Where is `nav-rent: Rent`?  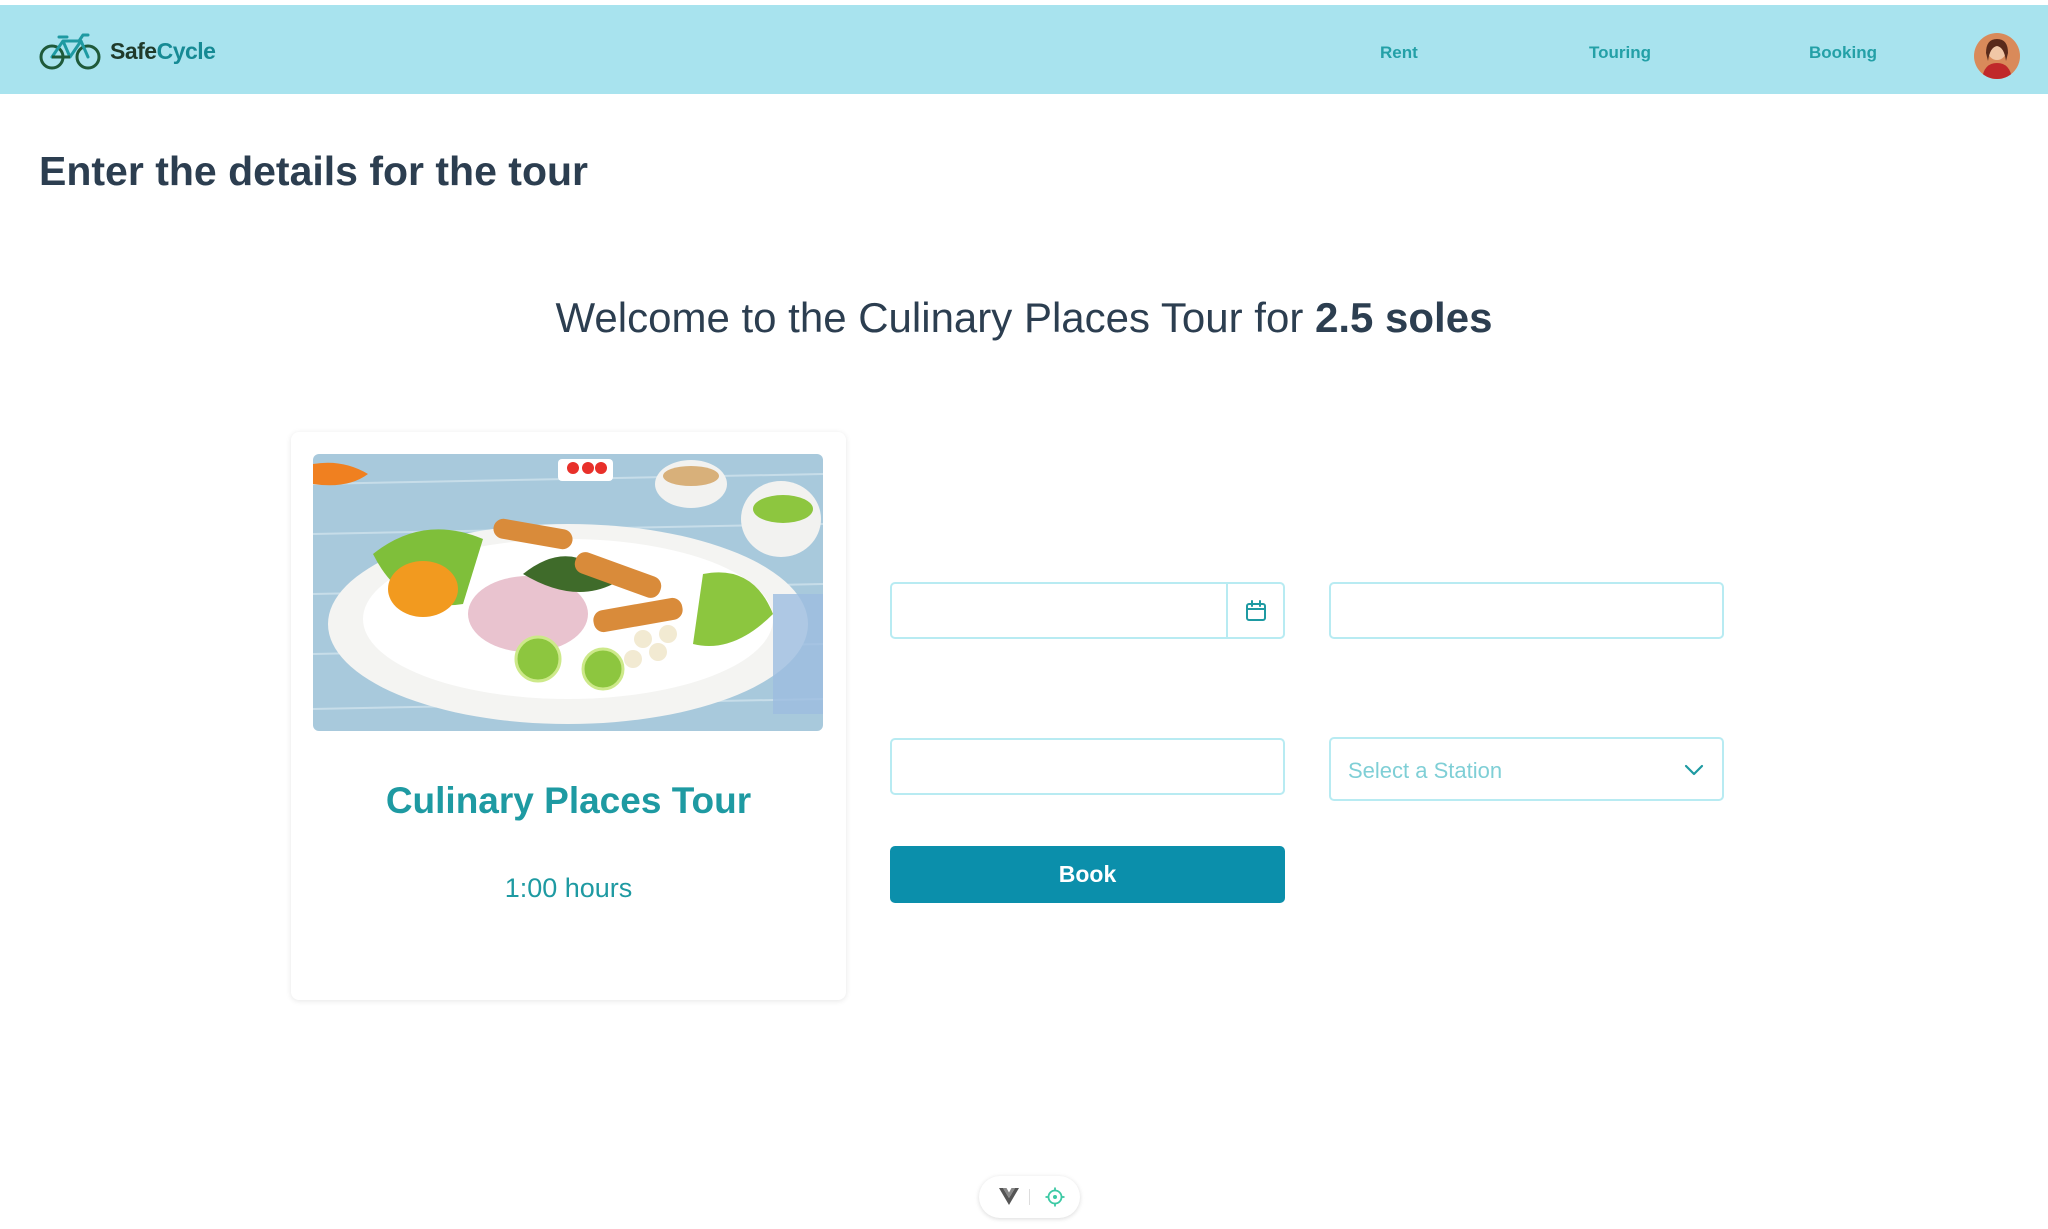
nav-rent: Rent is located at coordinates (1399, 53).